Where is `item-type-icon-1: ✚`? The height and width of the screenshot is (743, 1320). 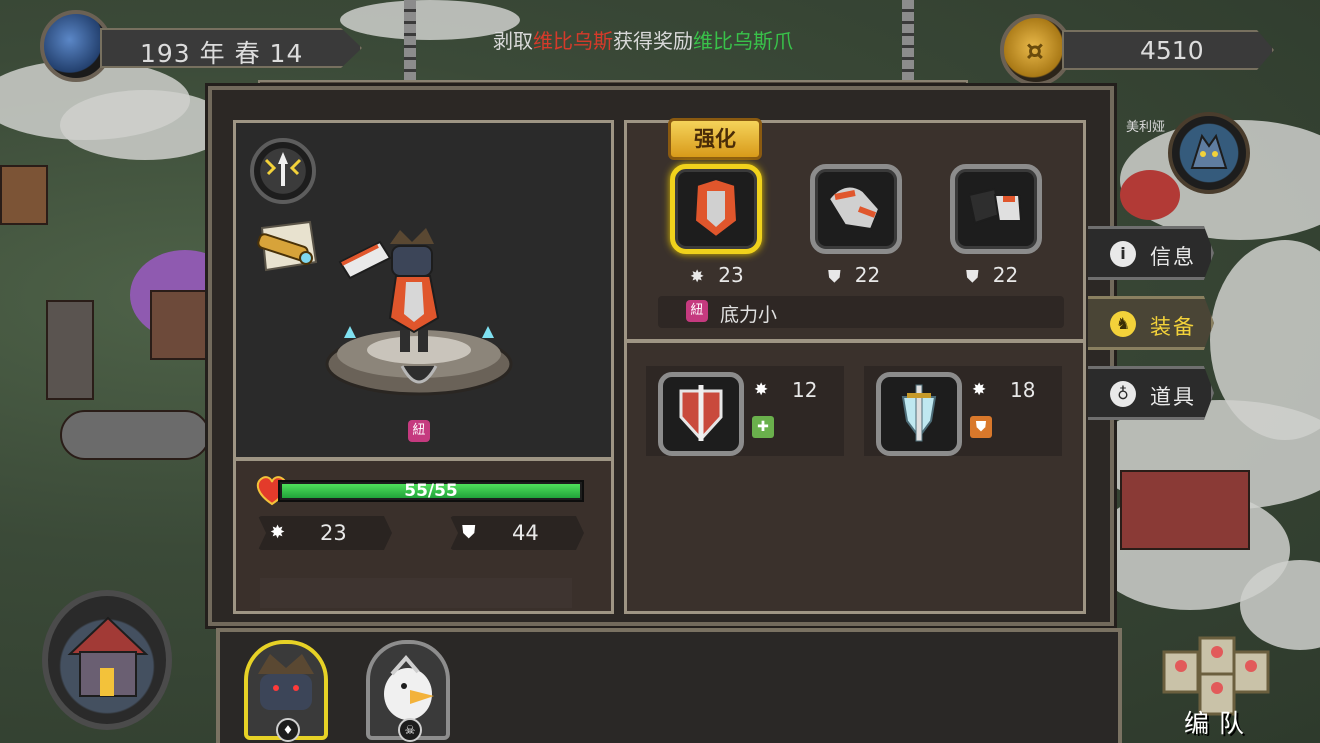
item-type-icon-1: ✚ is located at coordinates (763, 427).